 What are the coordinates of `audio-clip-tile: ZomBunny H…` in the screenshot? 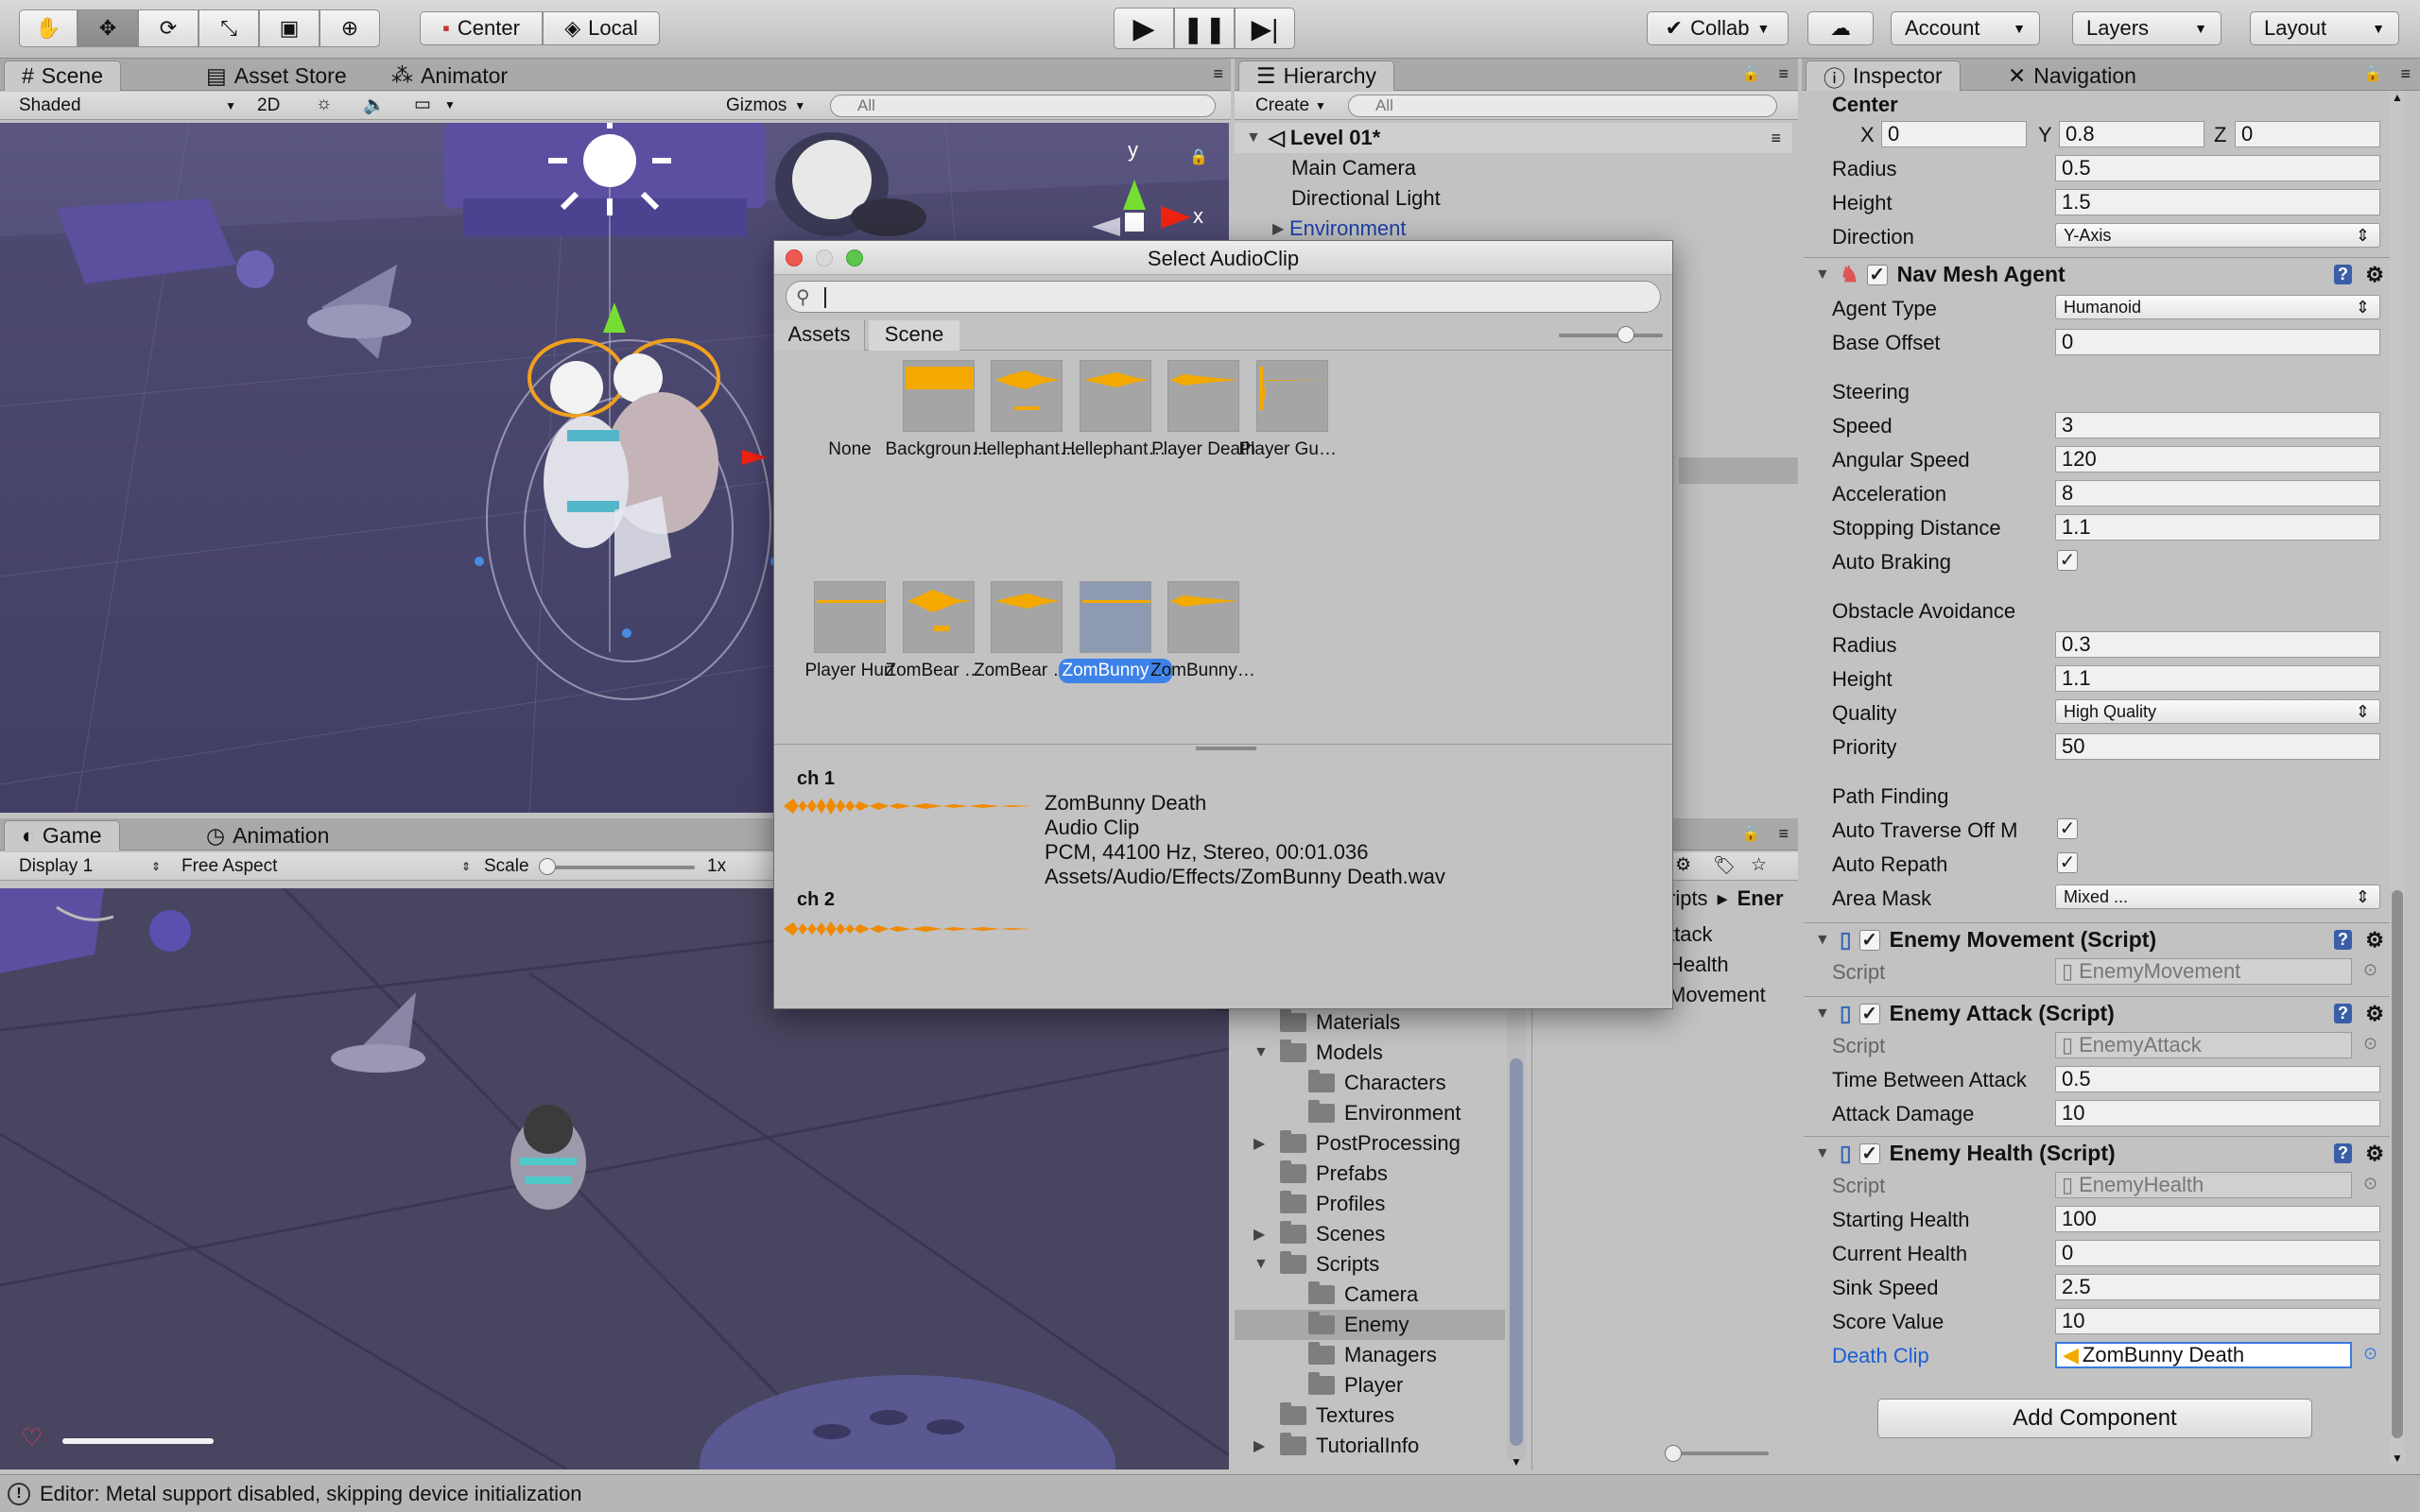 It's located at (1203, 666).